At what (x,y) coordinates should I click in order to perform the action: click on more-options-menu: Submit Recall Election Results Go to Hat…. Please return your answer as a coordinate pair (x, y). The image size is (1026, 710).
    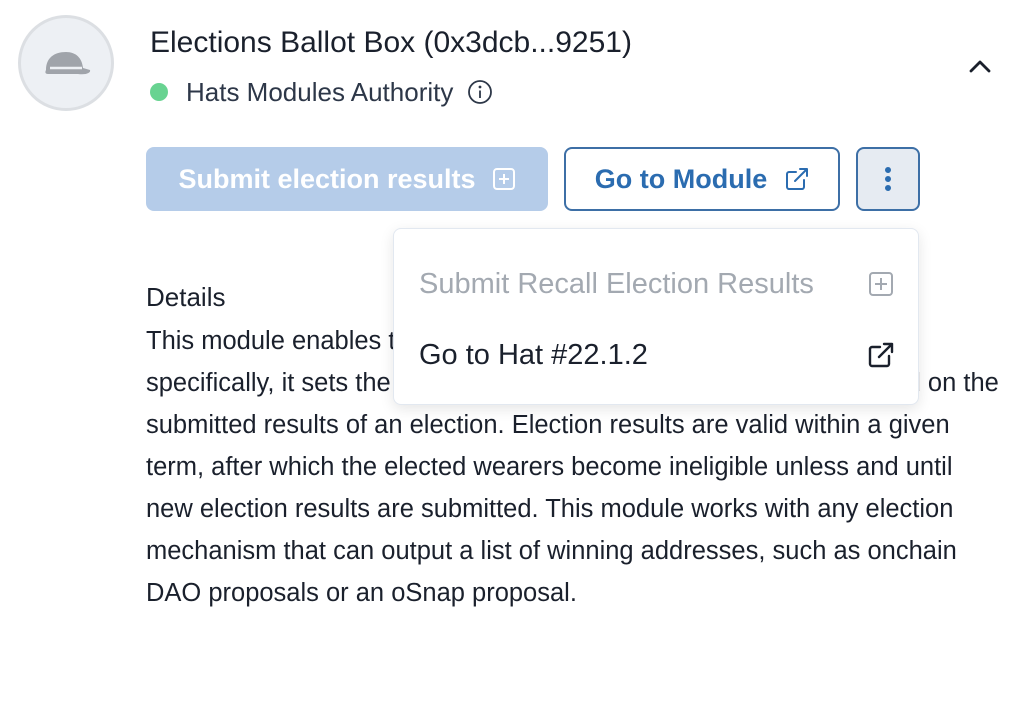
    Looking at the image, I should click on (656, 316).